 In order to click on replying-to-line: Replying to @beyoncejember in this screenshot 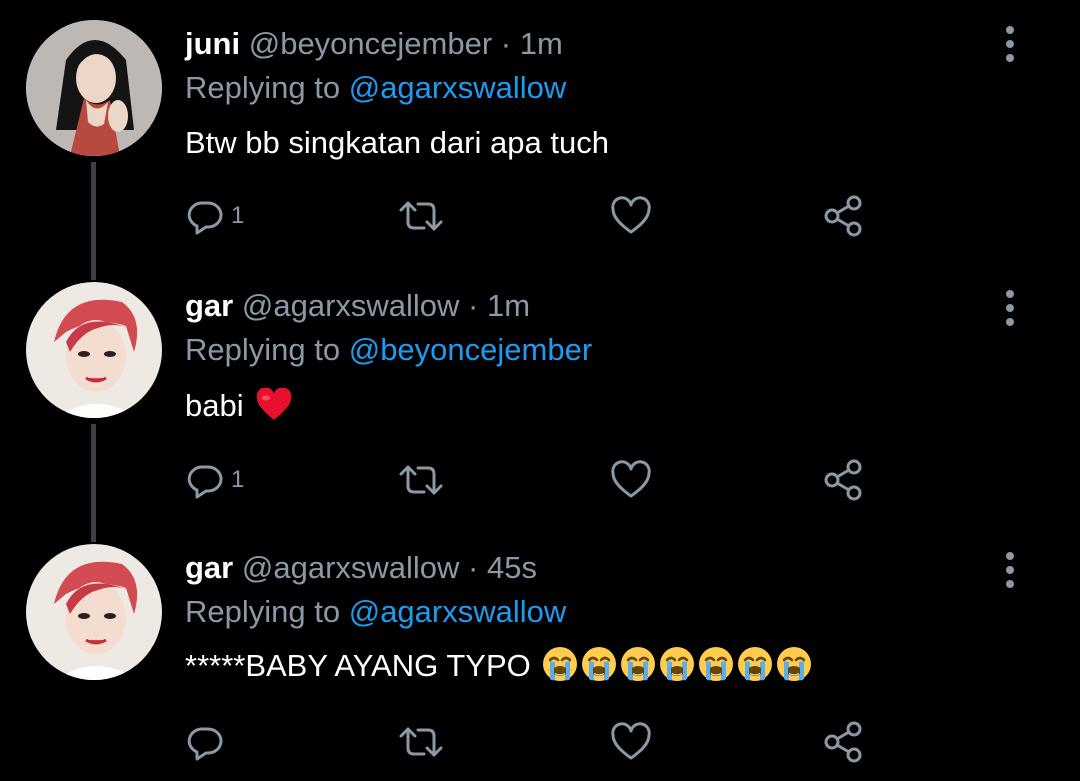, I will do `click(388, 350)`.